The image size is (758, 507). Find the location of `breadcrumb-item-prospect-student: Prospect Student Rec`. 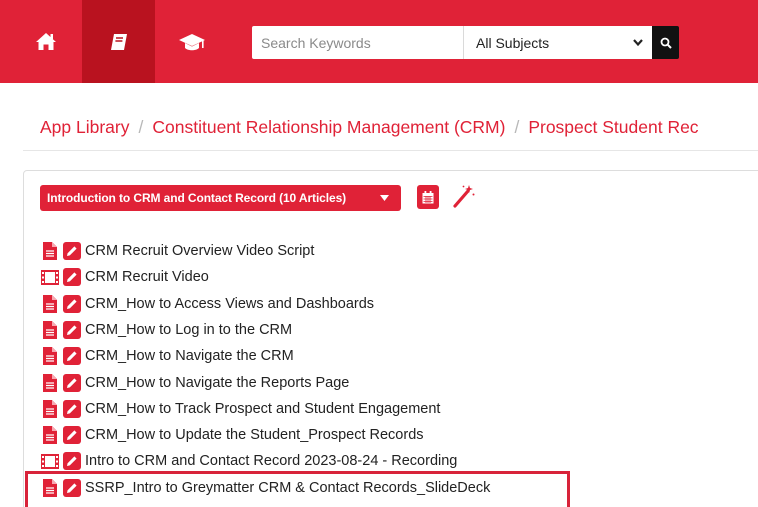

breadcrumb-item-prospect-student: Prospect Student Rec is located at coordinates (613, 127).